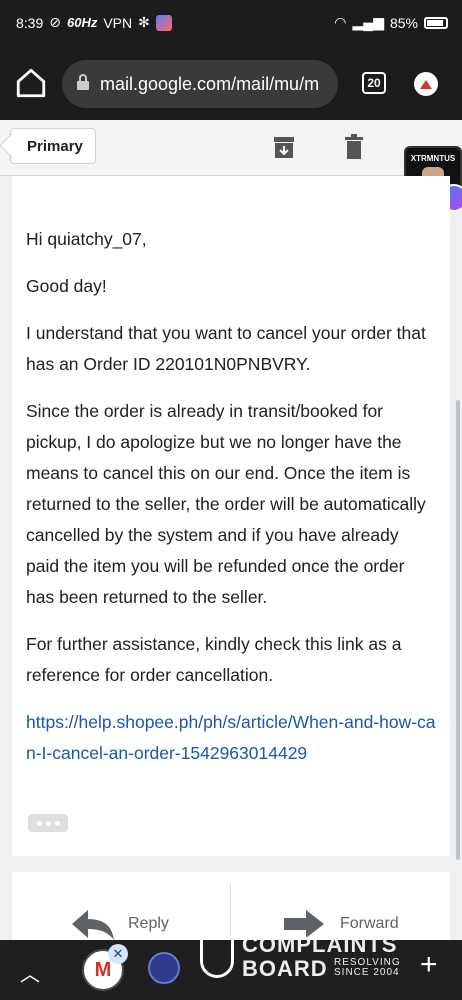 Image resolution: width=462 pixels, height=1000 pixels. What do you see at coordinates (426, 84) in the screenshot?
I see `update-icon` at bounding box center [426, 84].